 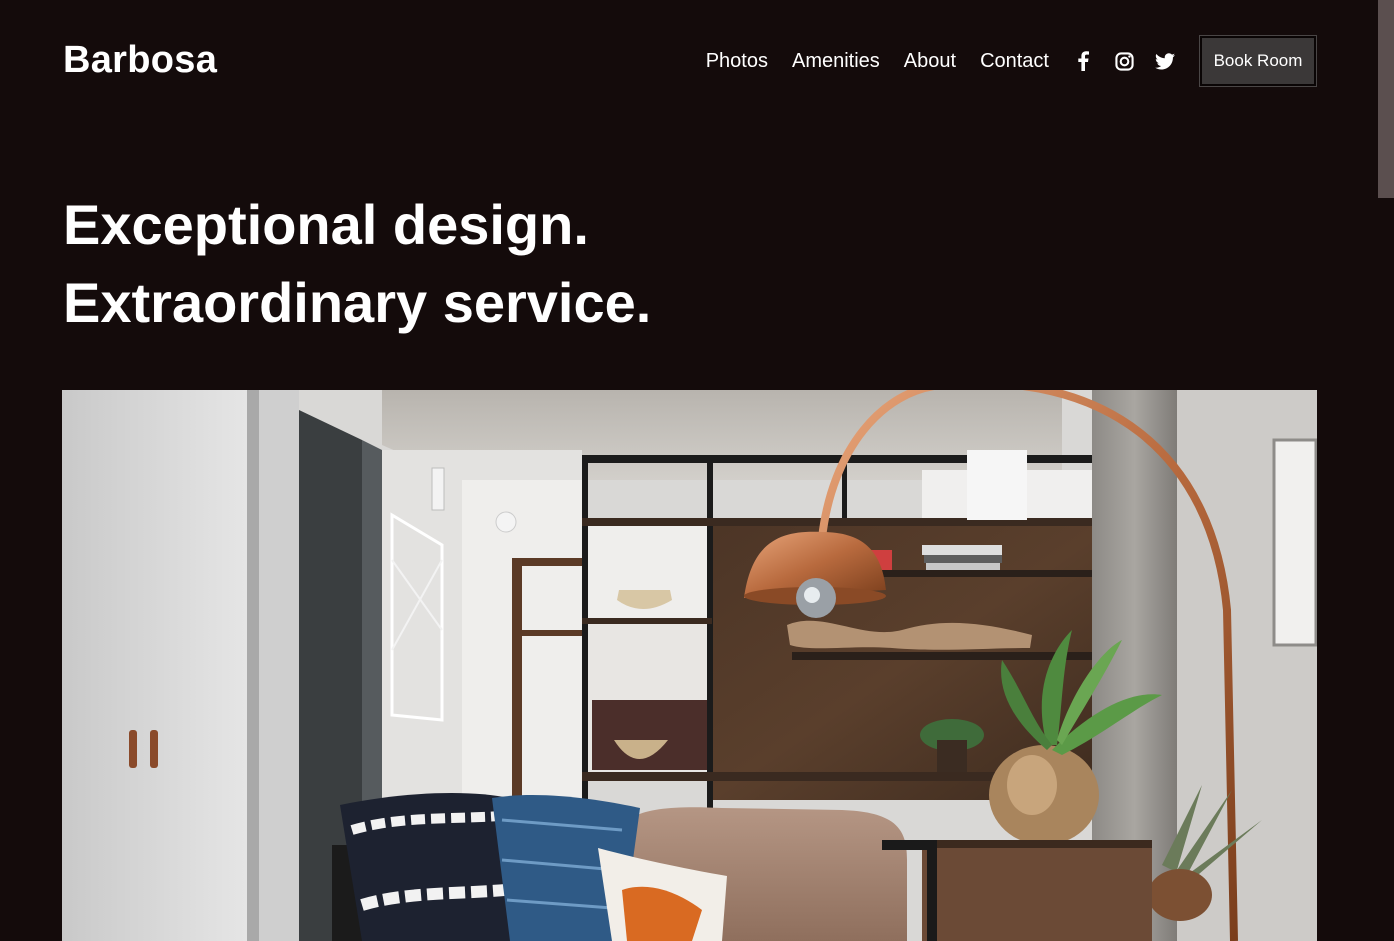 I want to click on page-scrollbar, so click(x=1386, y=470).